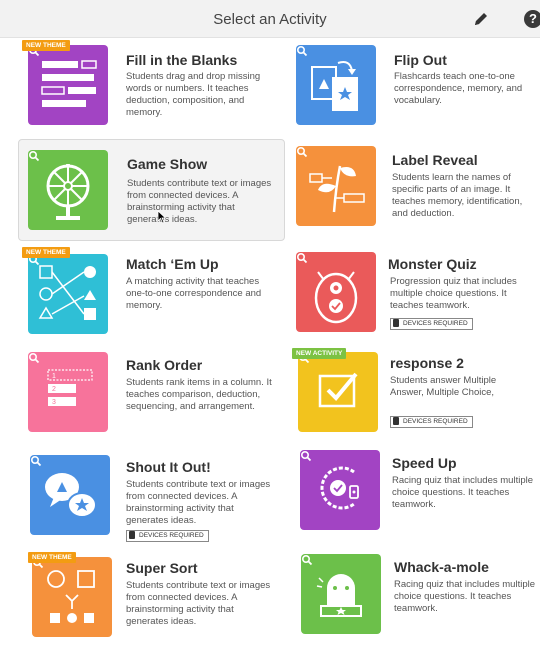 Image resolution: width=540 pixels, height=651 pixels. I want to click on activity-title: Rank Order, so click(164, 365).